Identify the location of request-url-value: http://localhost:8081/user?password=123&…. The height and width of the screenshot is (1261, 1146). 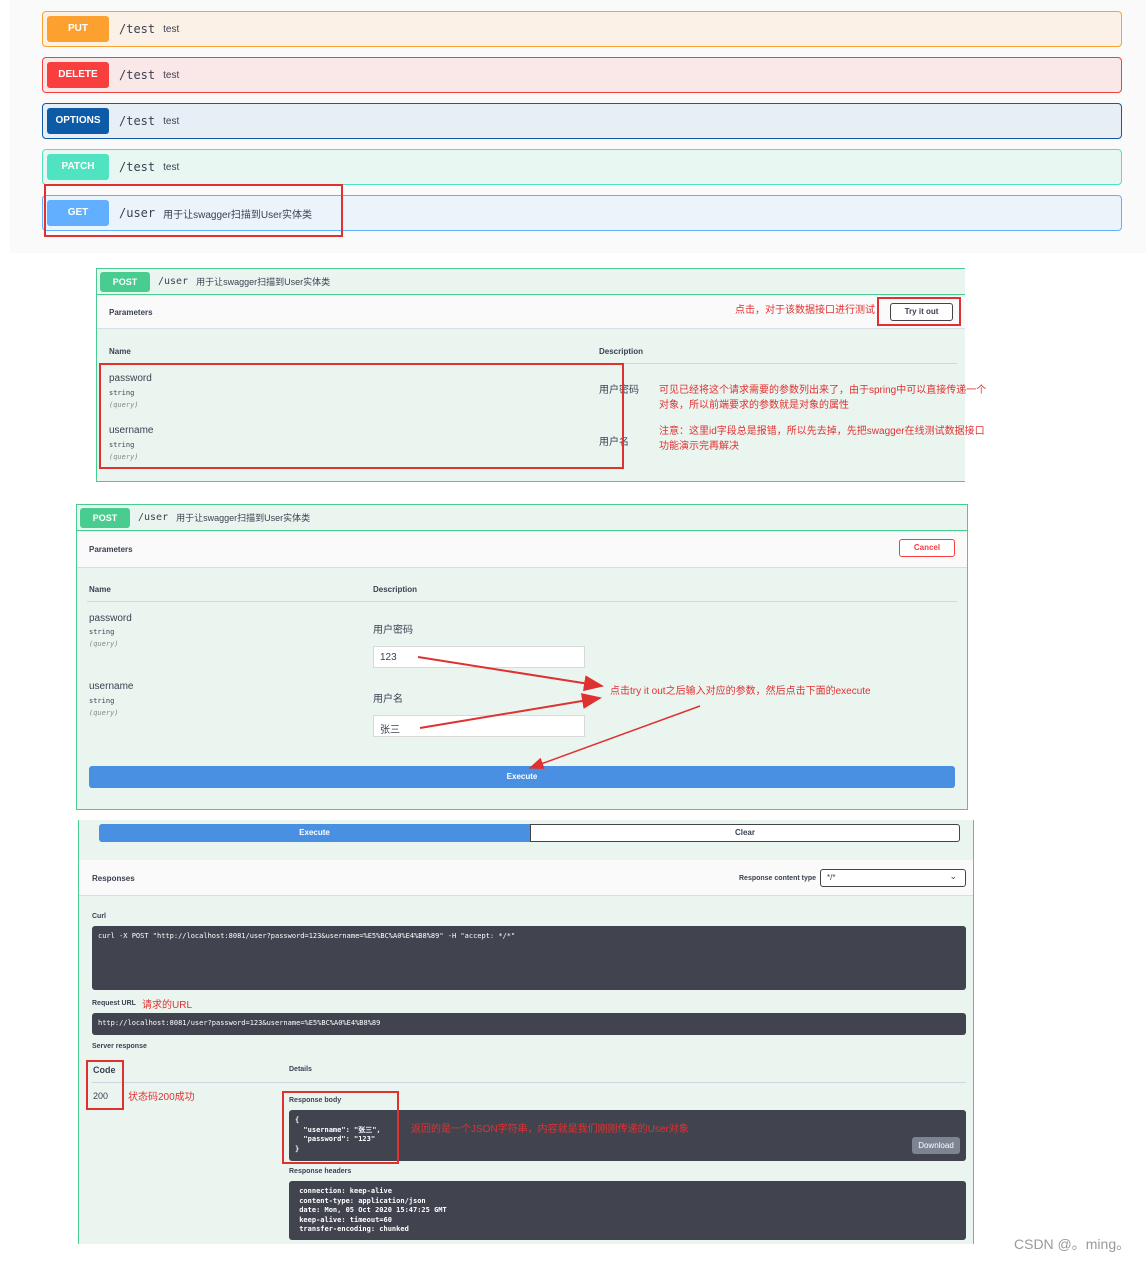
(529, 1024).